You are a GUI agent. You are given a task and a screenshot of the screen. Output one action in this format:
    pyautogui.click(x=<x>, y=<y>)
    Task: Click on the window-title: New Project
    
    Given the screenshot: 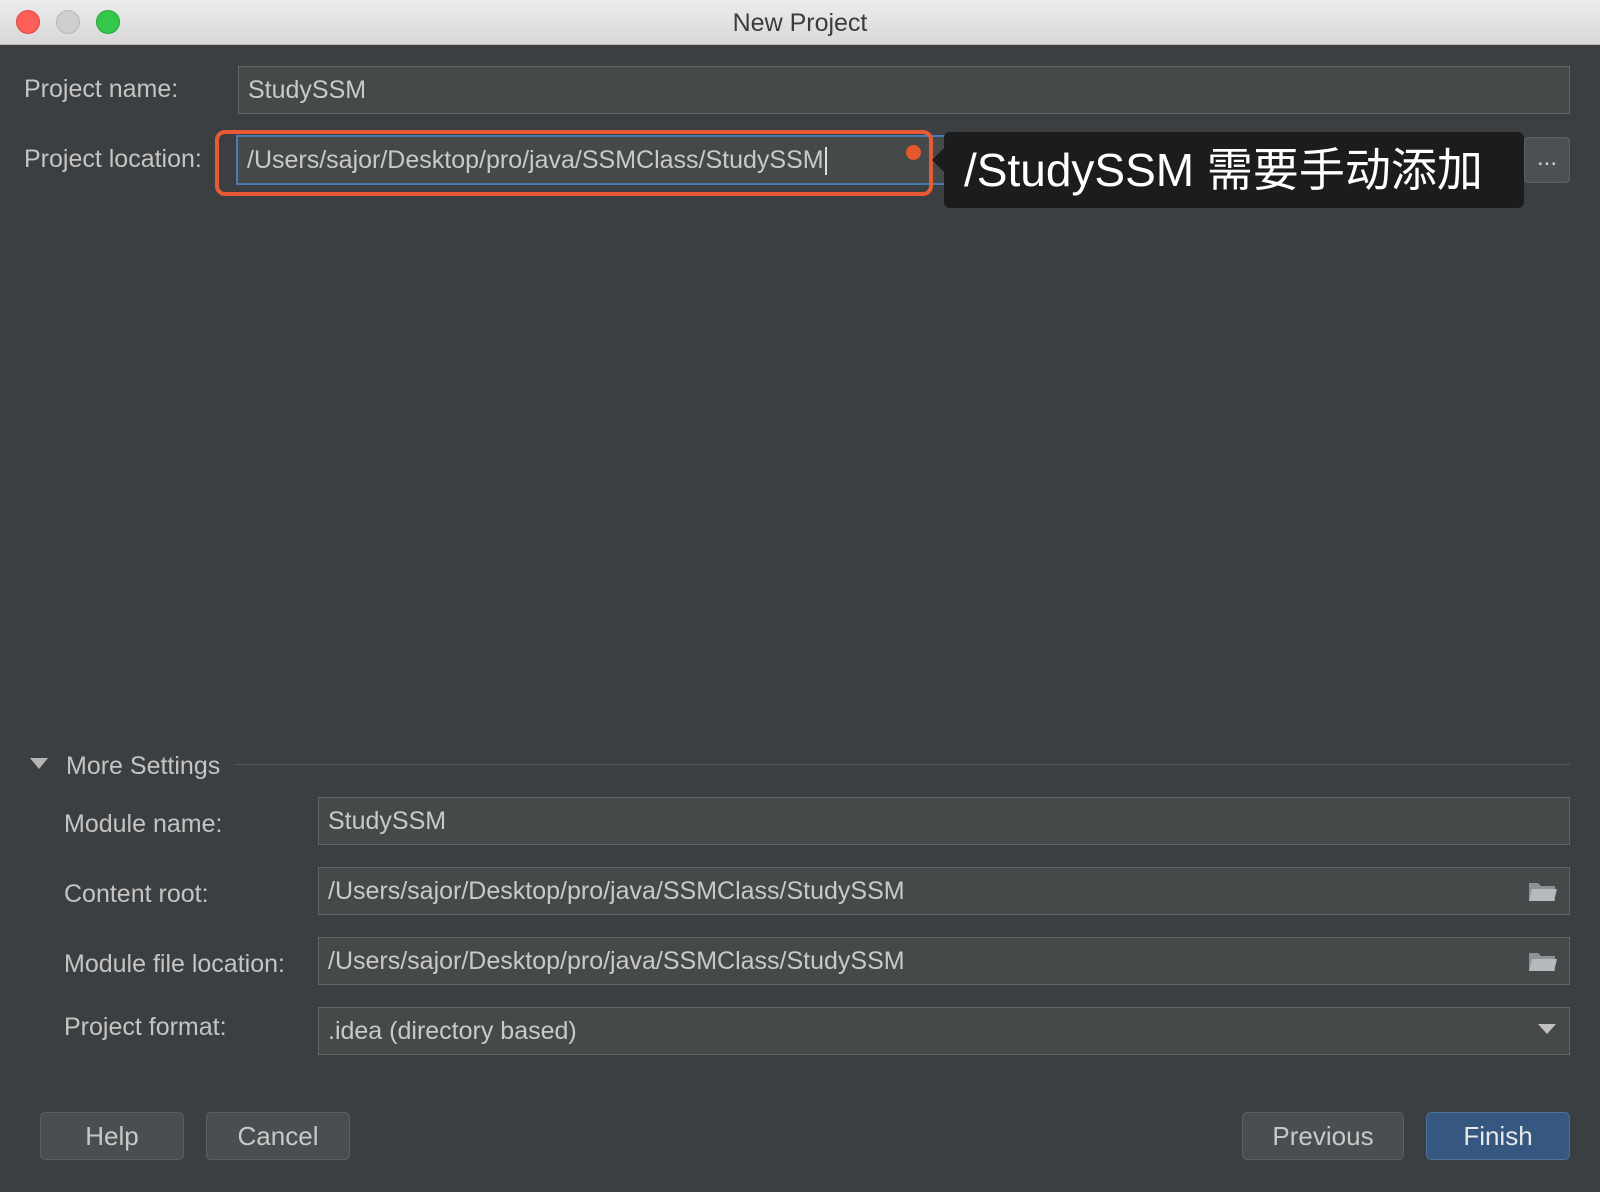 What is the action you would take?
    pyautogui.click(x=800, y=23)
    